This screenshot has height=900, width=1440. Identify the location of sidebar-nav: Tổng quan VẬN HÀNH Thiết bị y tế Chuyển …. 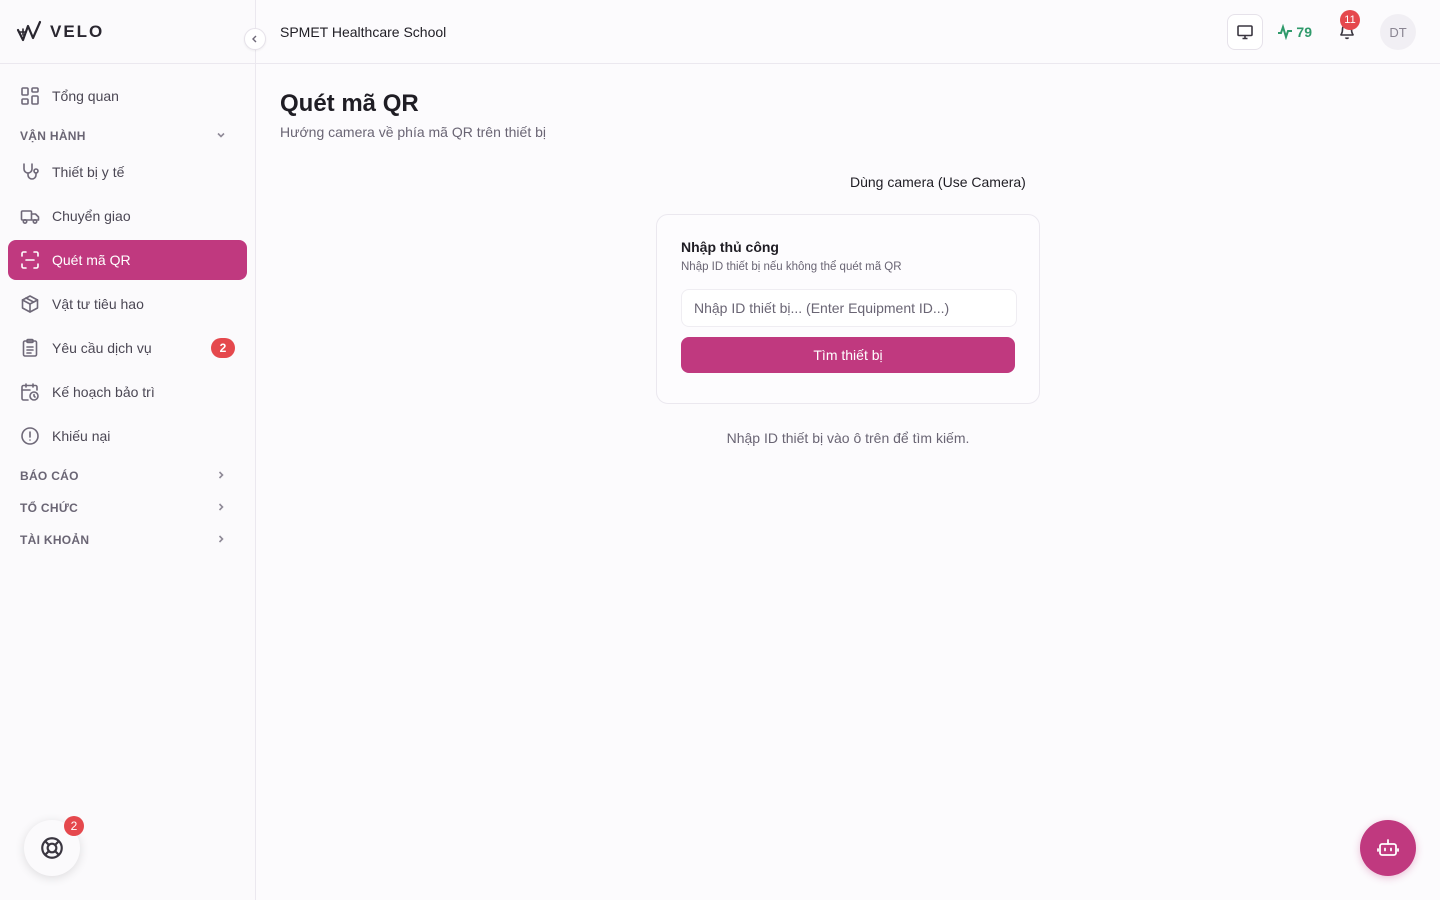
(127, 310).